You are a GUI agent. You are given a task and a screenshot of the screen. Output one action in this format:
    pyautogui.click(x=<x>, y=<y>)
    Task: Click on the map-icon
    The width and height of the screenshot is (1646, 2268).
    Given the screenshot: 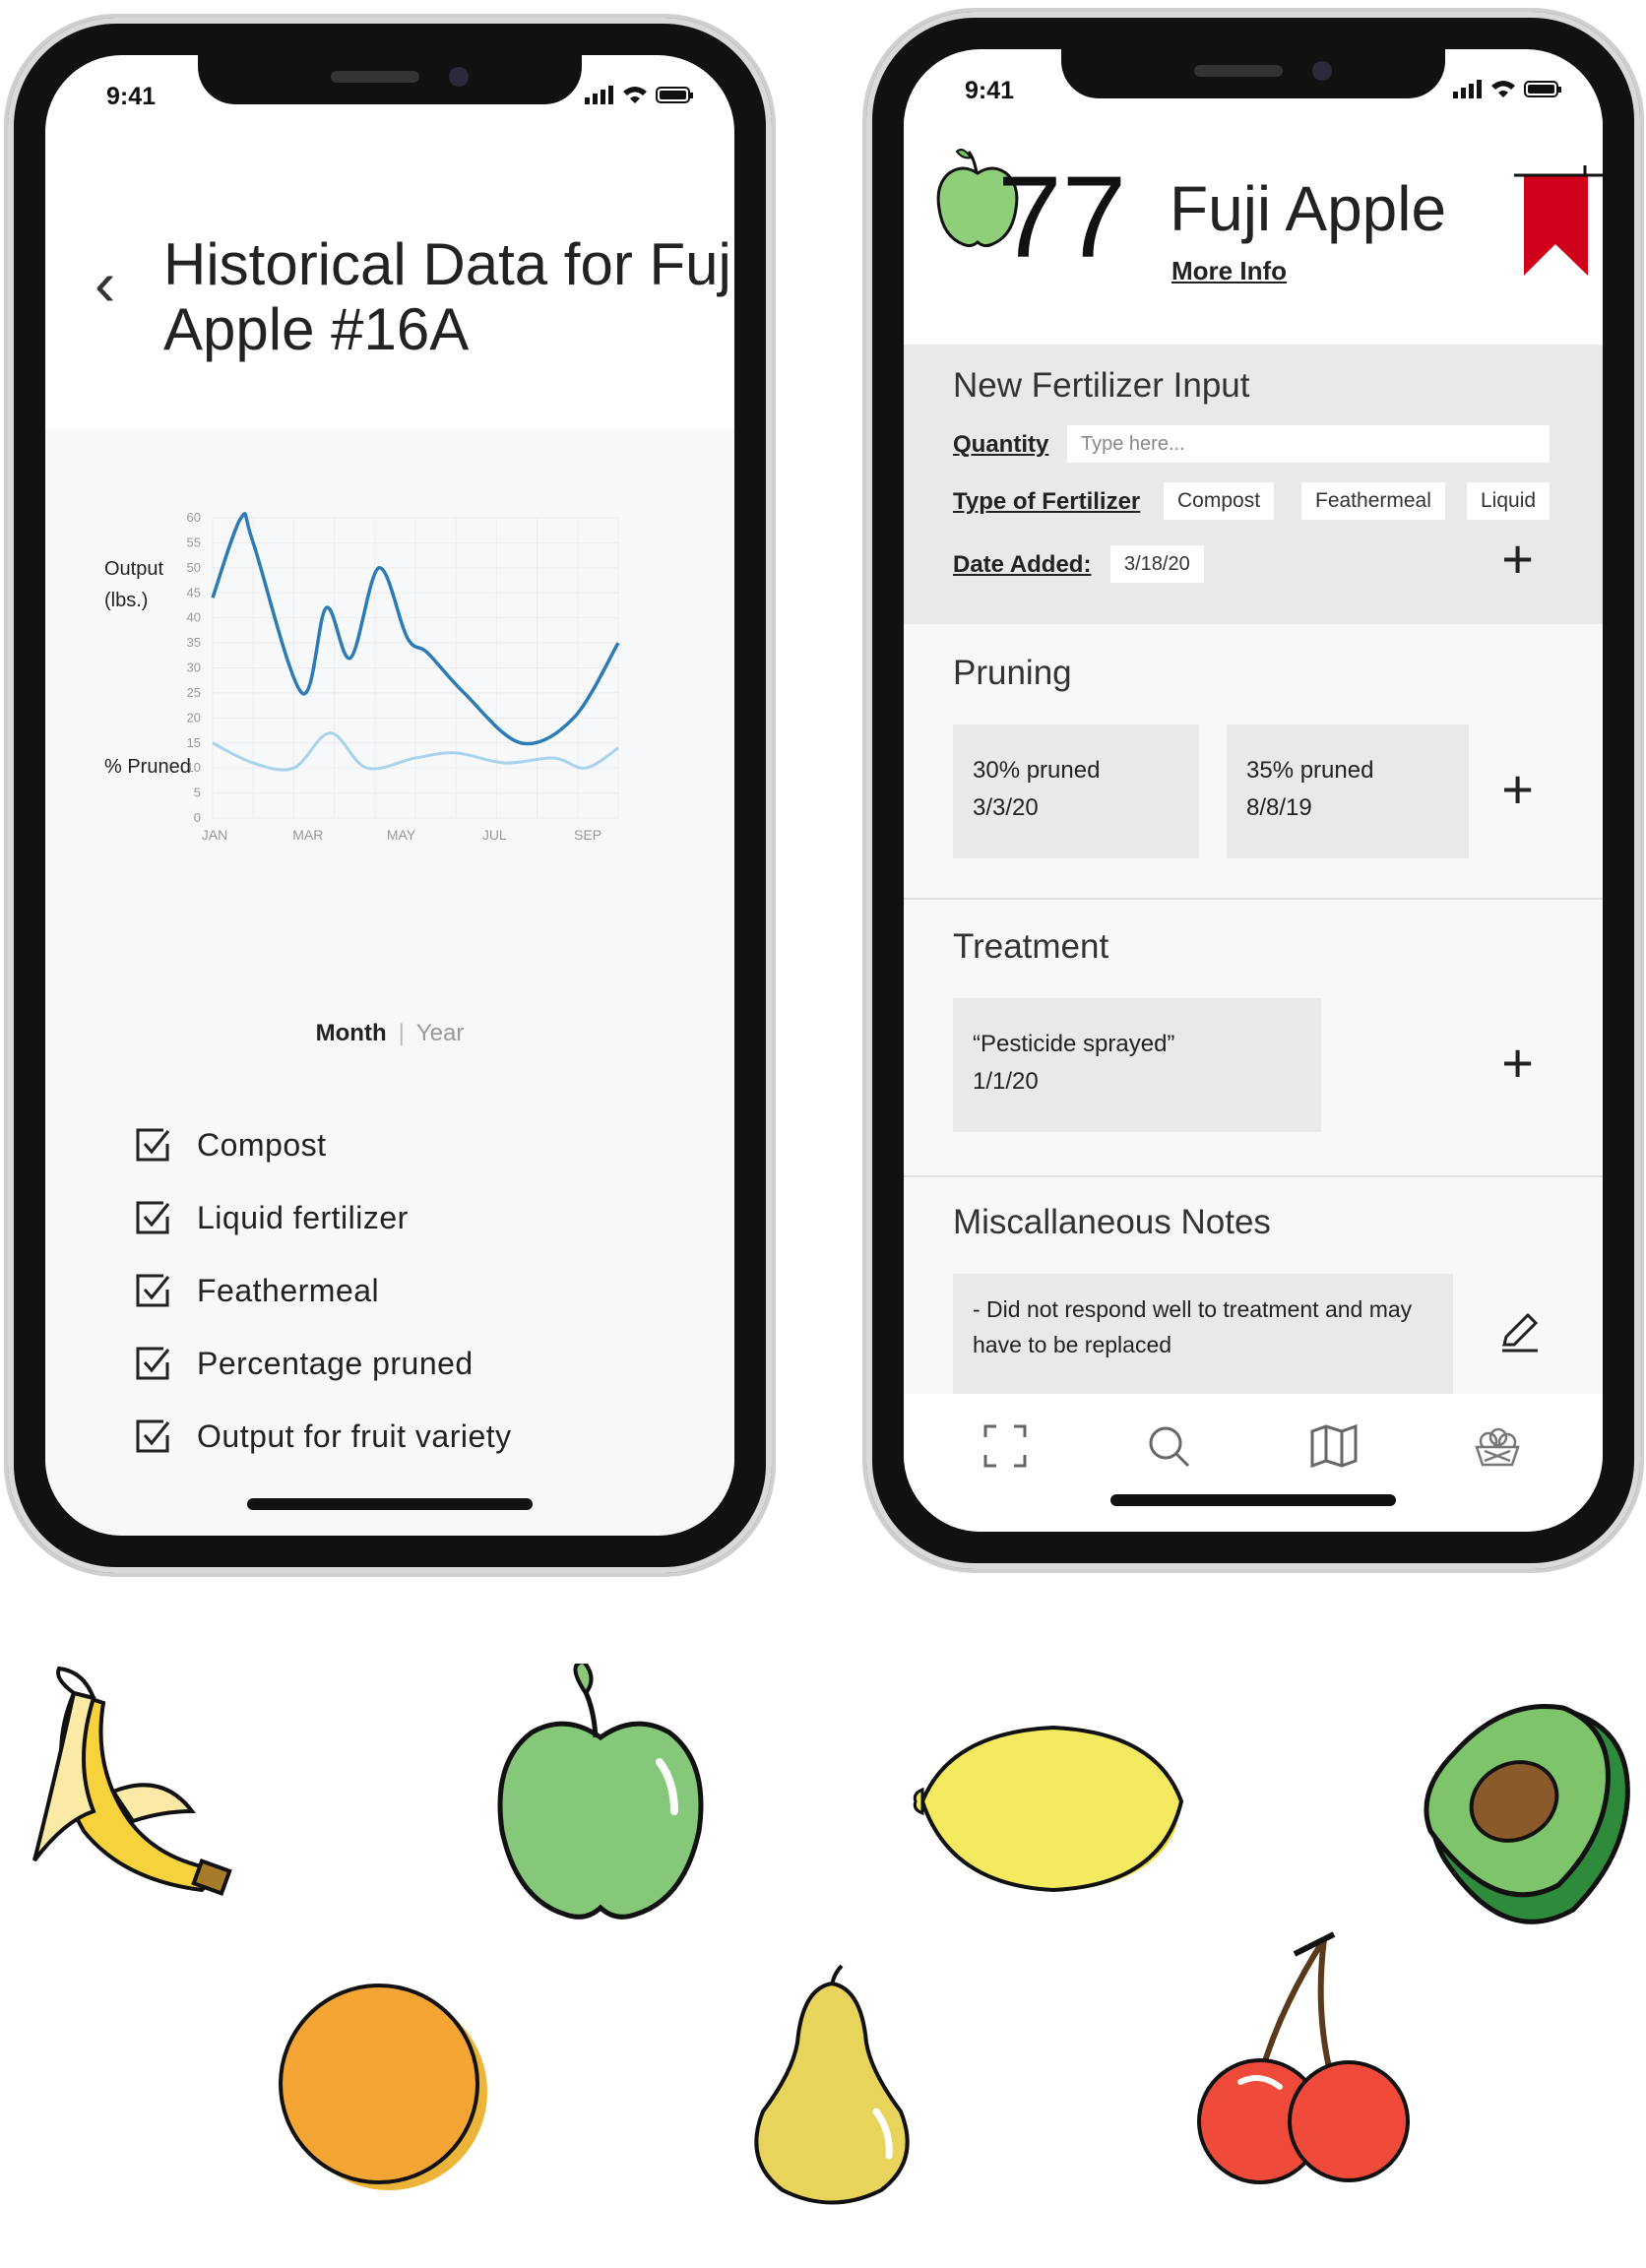 What is the action you would take?
    pyautogui.click(x=1334, y=1446)
    